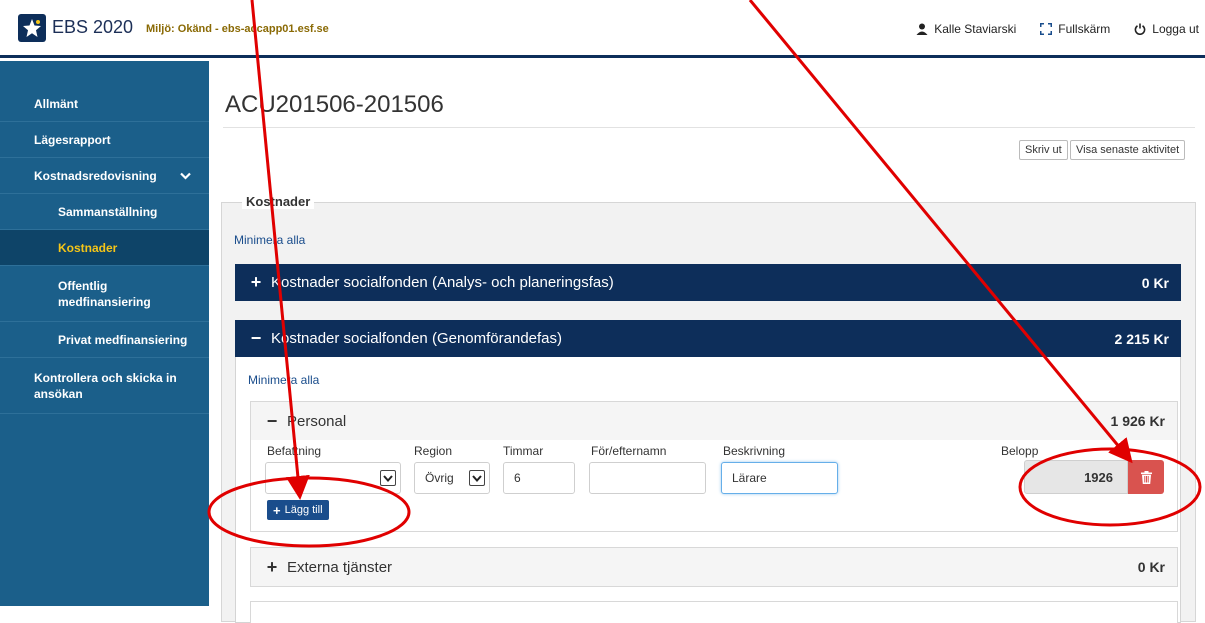  Describe the element at coordinates (334, 104) in the screenshot. I see `page-title: ACU201506-201506` at that location.